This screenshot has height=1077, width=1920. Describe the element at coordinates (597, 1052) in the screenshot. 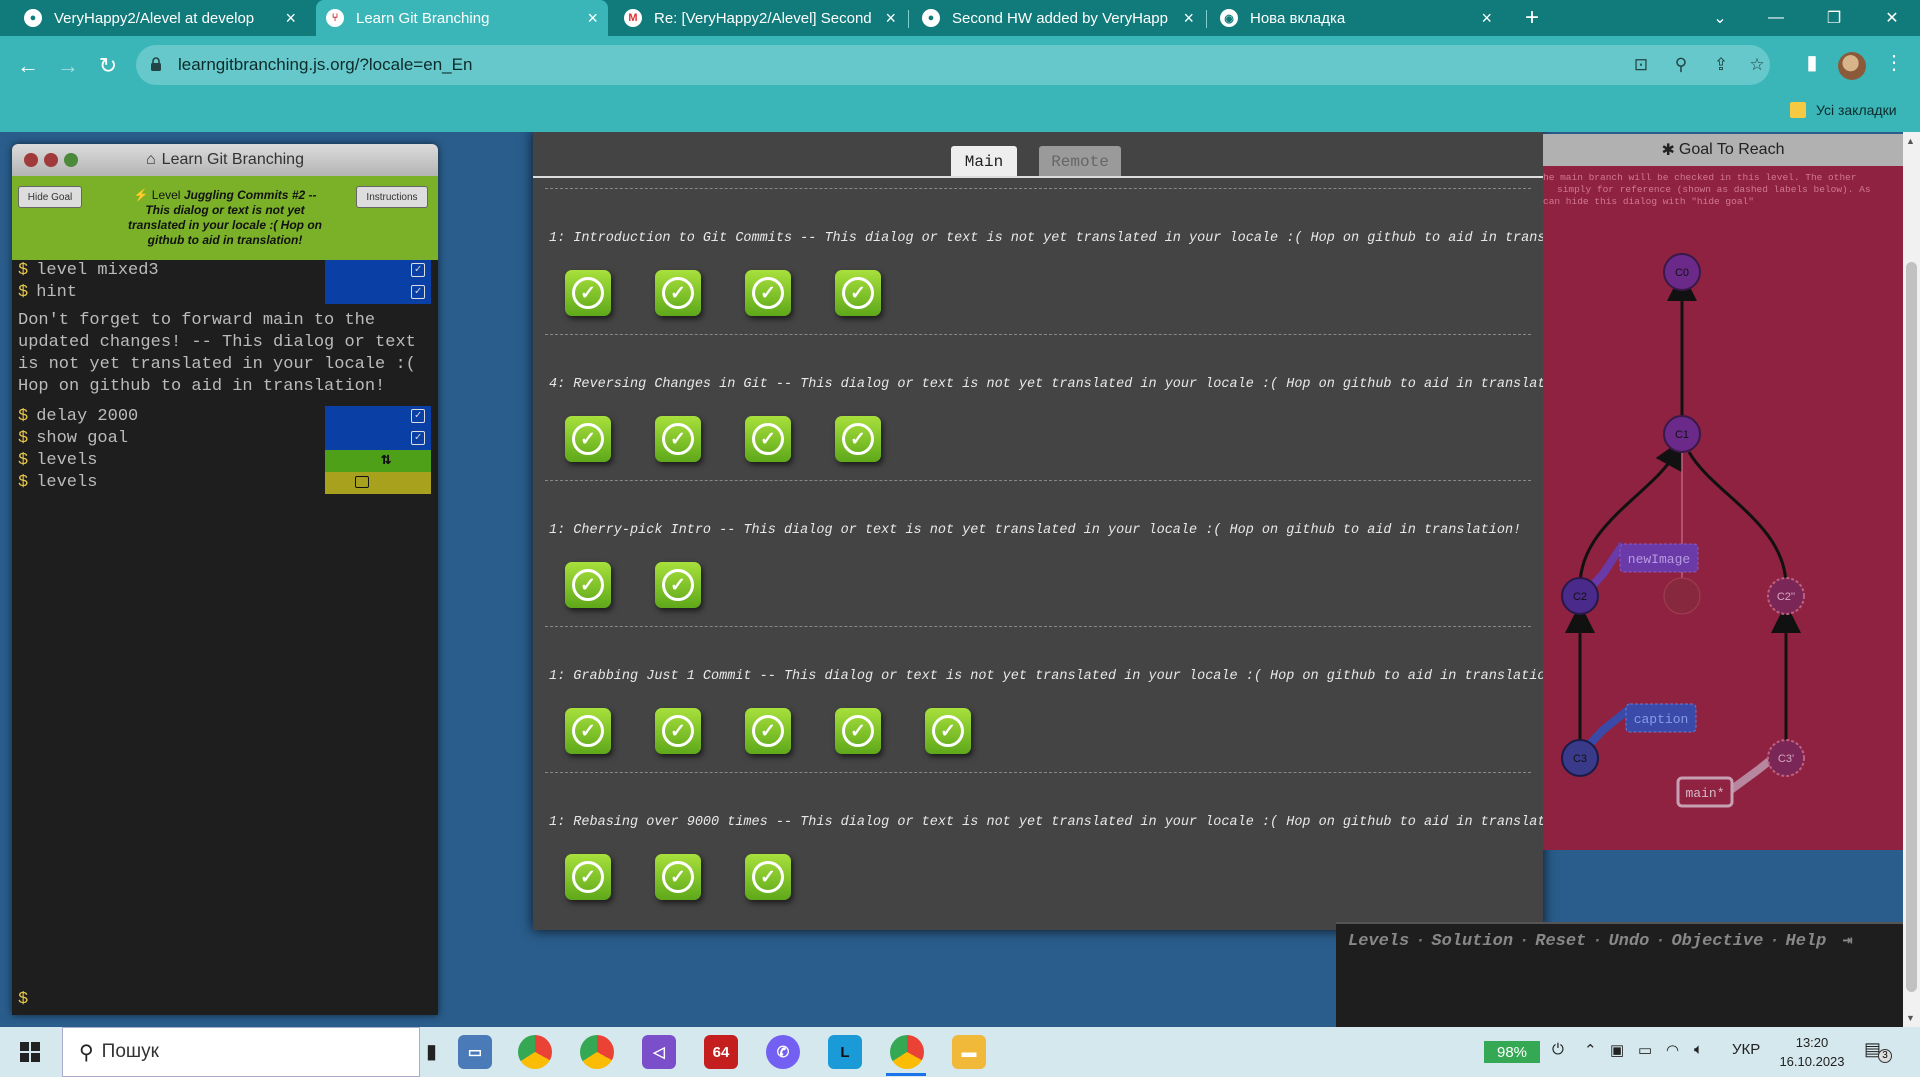

I see `chrome-profile-icon` at that location.